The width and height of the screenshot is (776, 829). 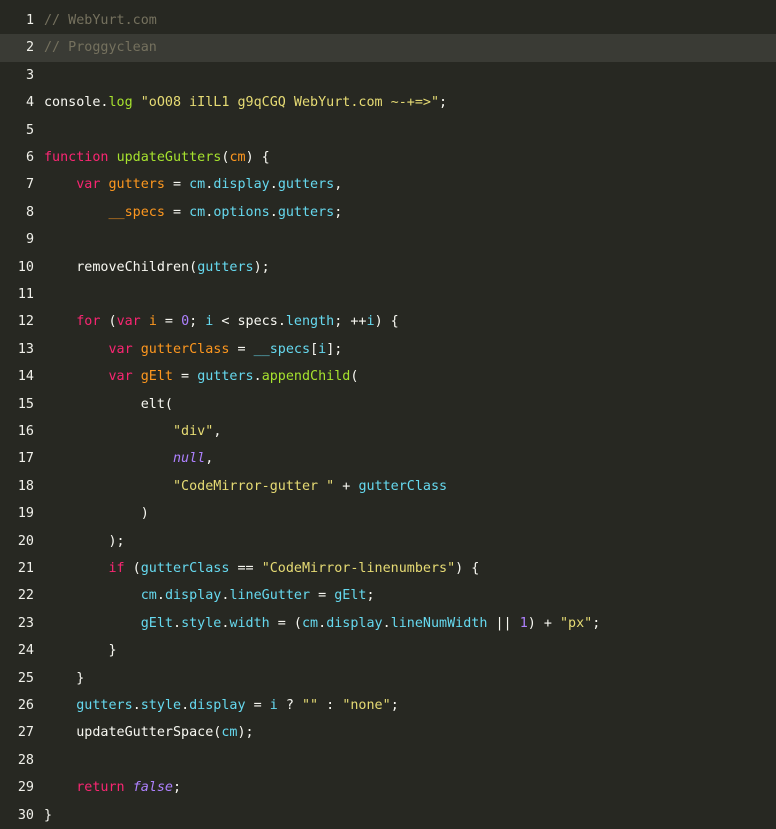 What do you see at coordinates (306, 377) in the screenshot?
I see `code-token: appendChild` at bounding box center [306, 377].